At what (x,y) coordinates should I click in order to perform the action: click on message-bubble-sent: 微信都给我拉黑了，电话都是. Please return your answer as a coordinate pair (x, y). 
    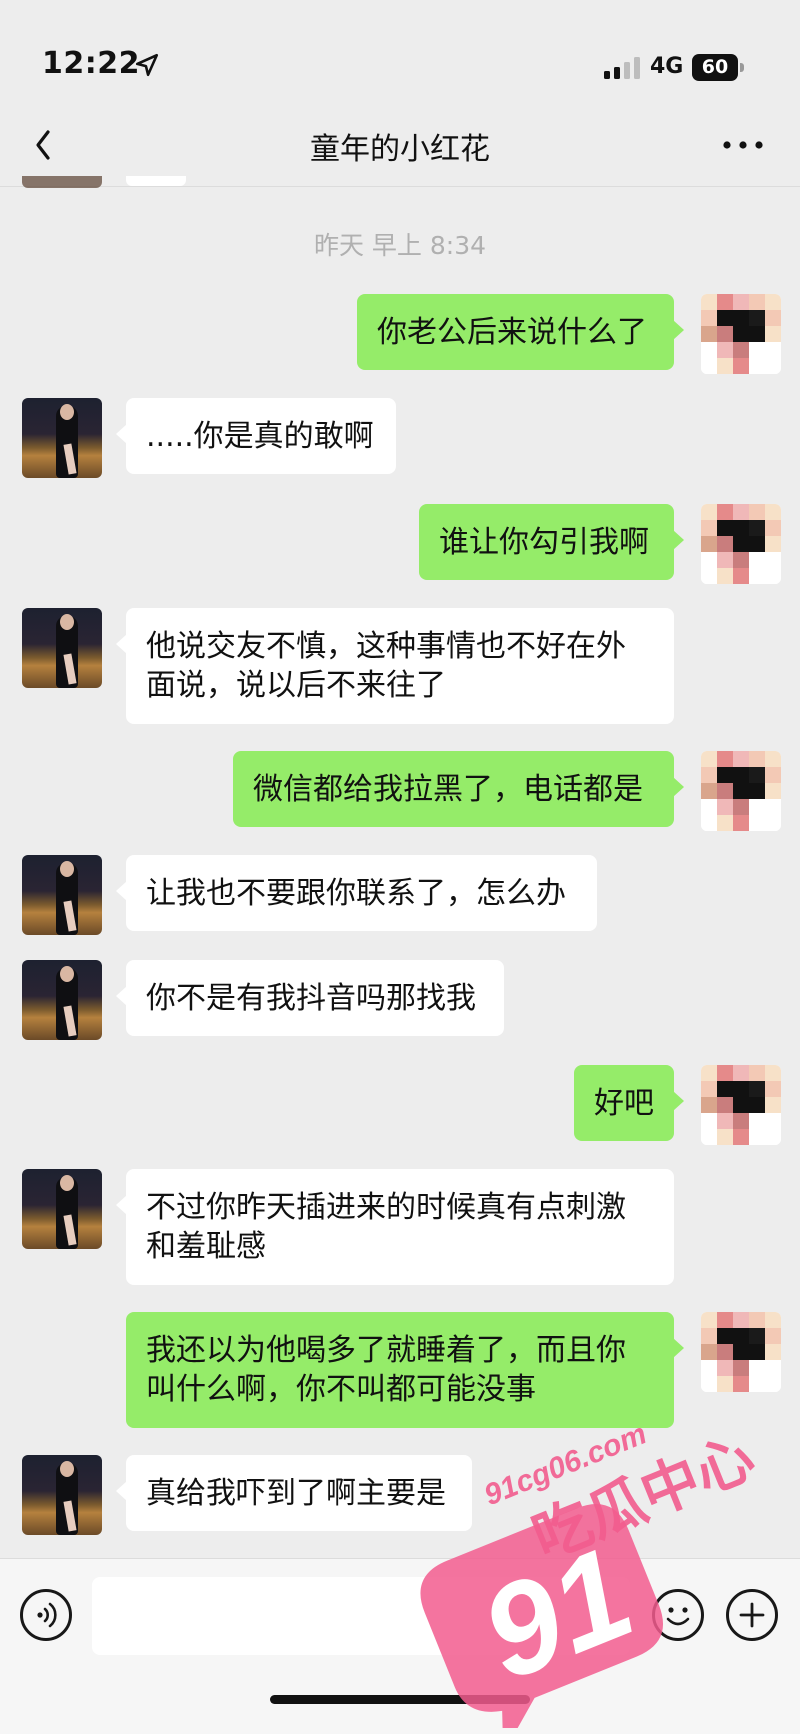
    Looking at the image, I should click on (458, 789).